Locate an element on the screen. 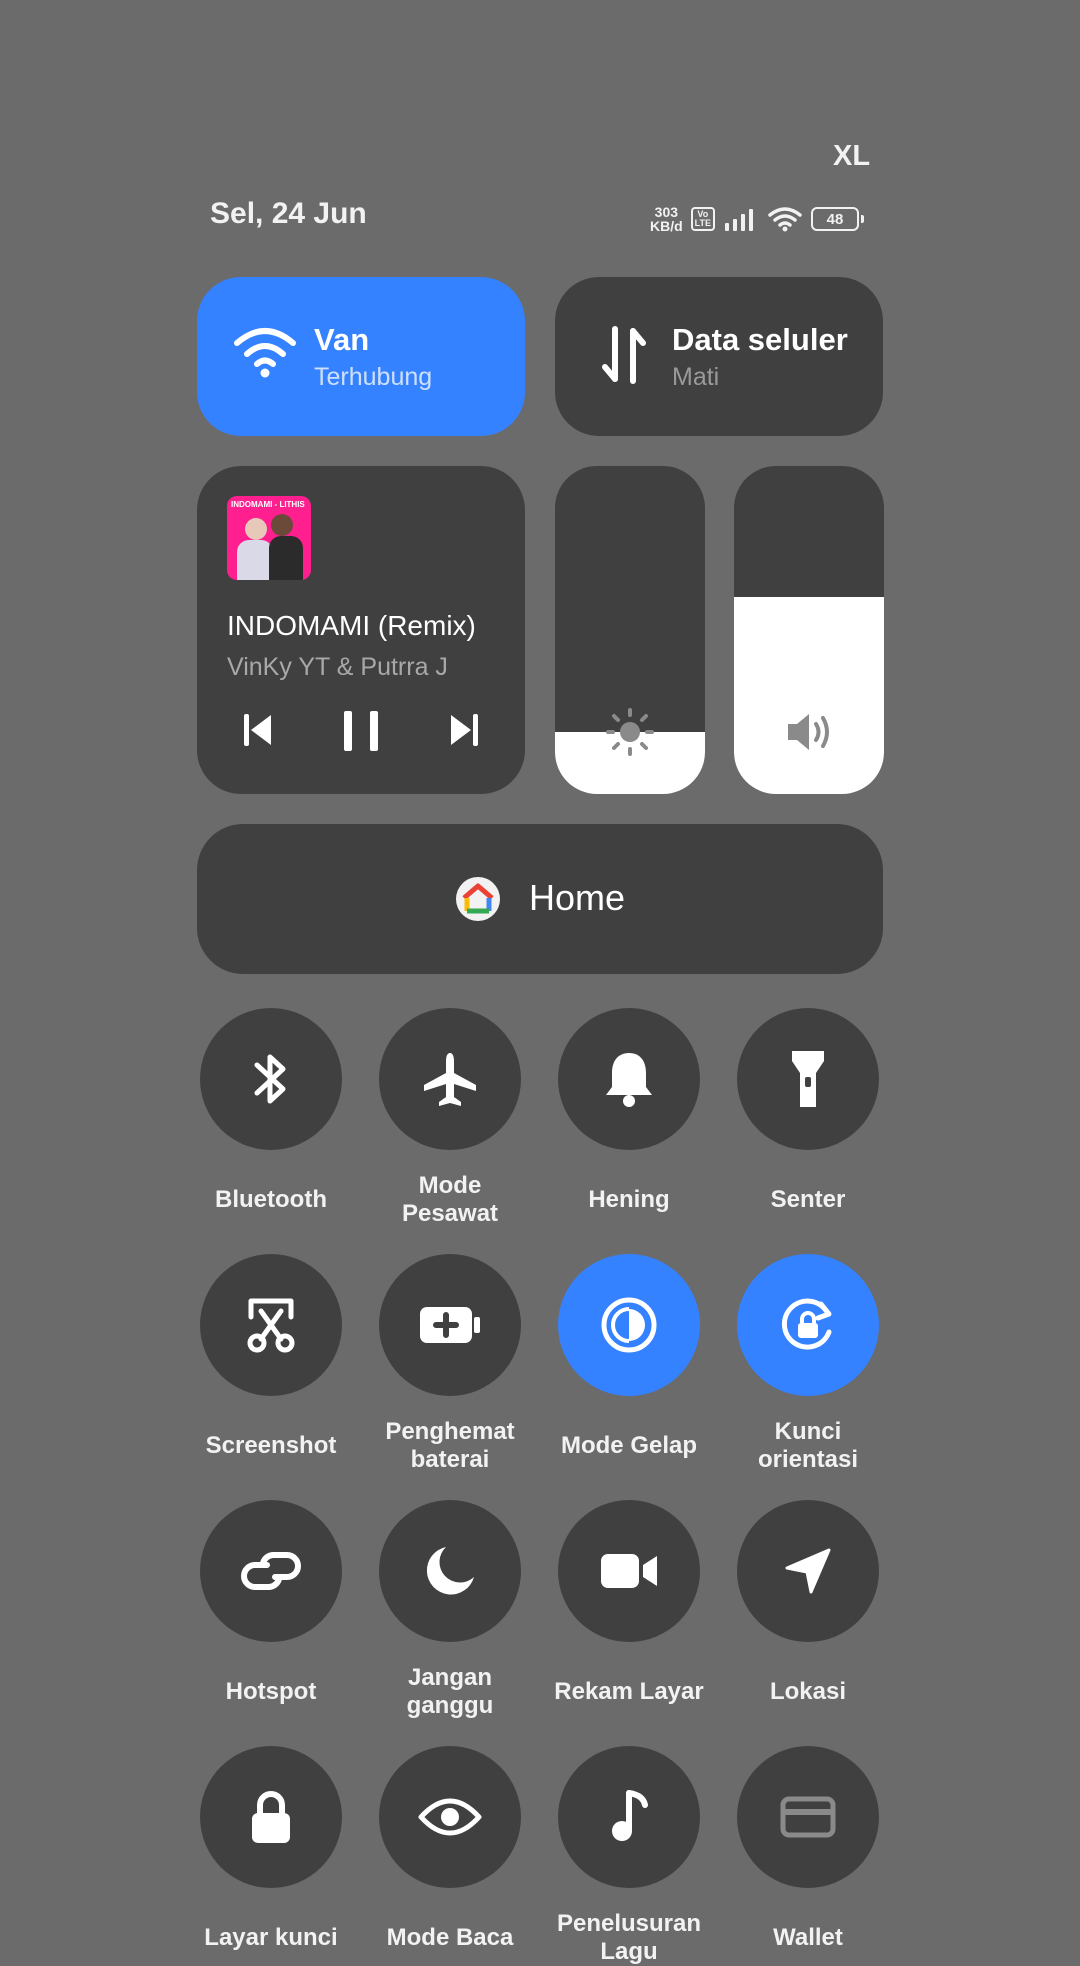 The image size is (1080, 1966). lock-icon is located at coordinates (271, 1817).